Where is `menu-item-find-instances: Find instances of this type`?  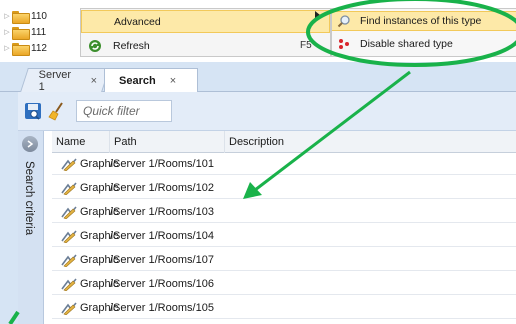 menu-item-find-instances: Find instances of this type is located at coordinates (424, 21).